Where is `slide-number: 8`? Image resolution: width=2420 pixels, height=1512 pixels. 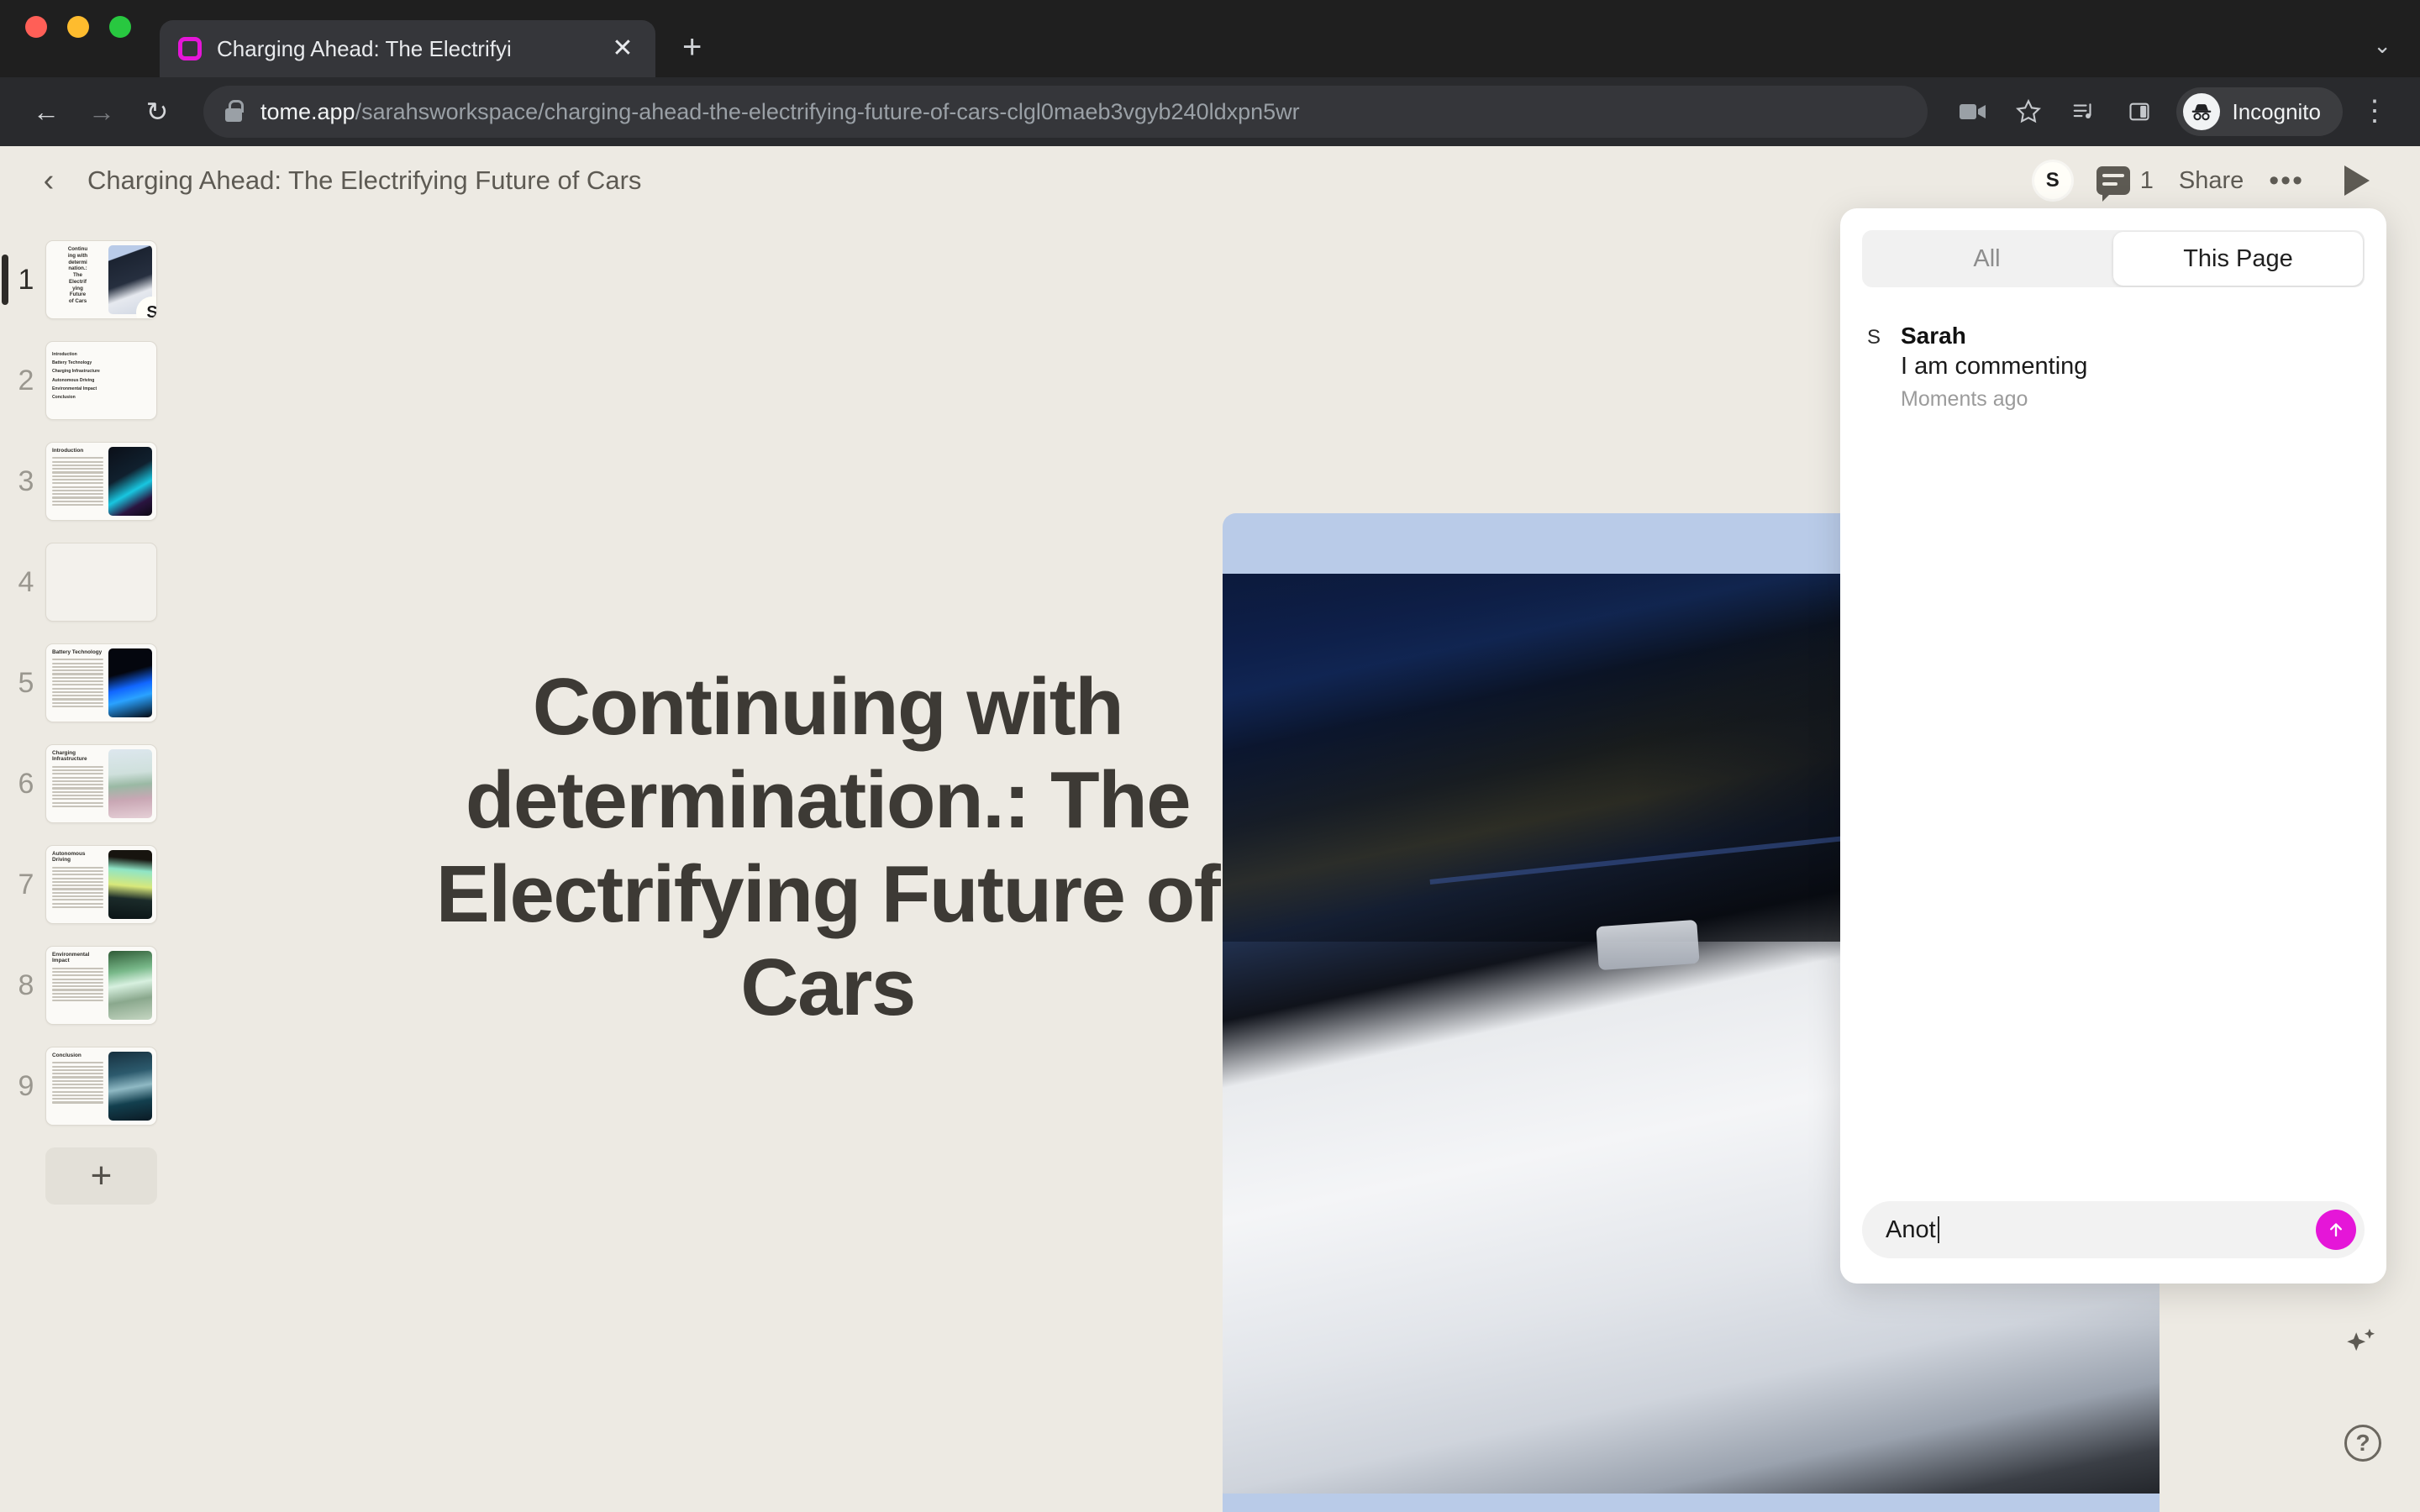
slide-number: 8 is located at coordinates (26, 985).